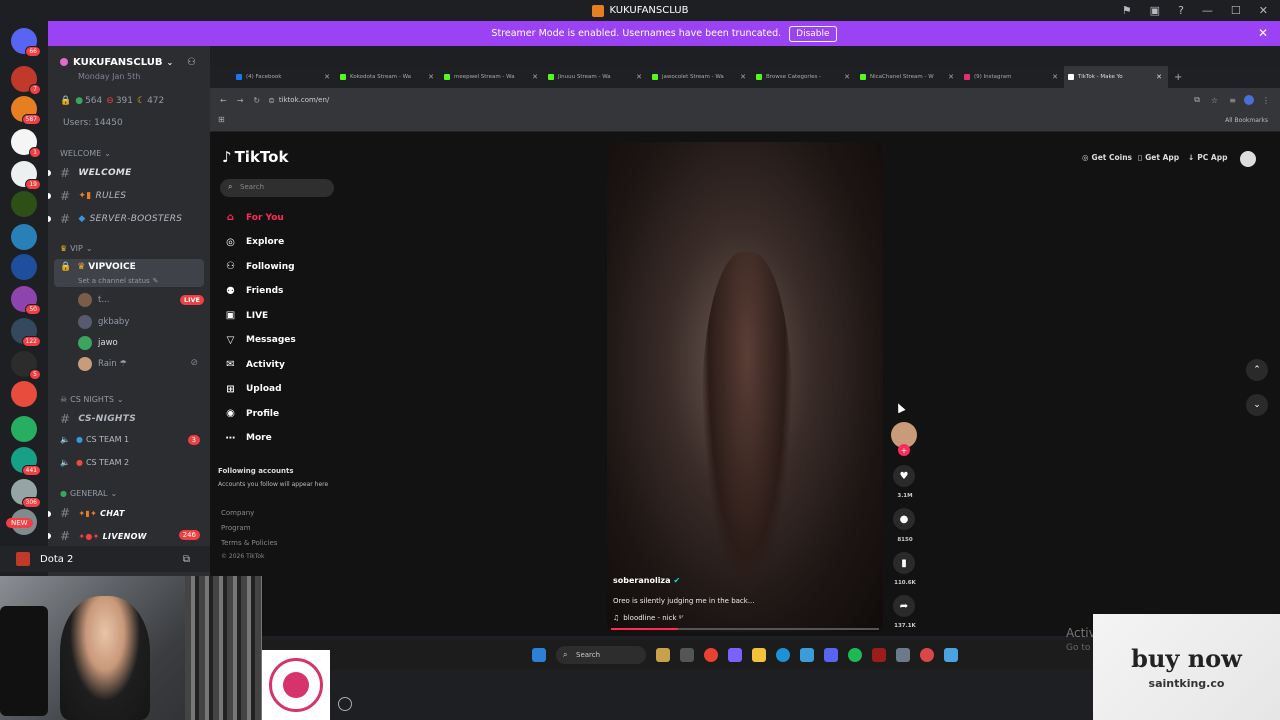 The width and height of the screenshot is (1280, 720). What do you see at coordinates (1197, 100) in the screenshot?
I see `cast-icon: ⧉` at bounding box center [1197, 100].